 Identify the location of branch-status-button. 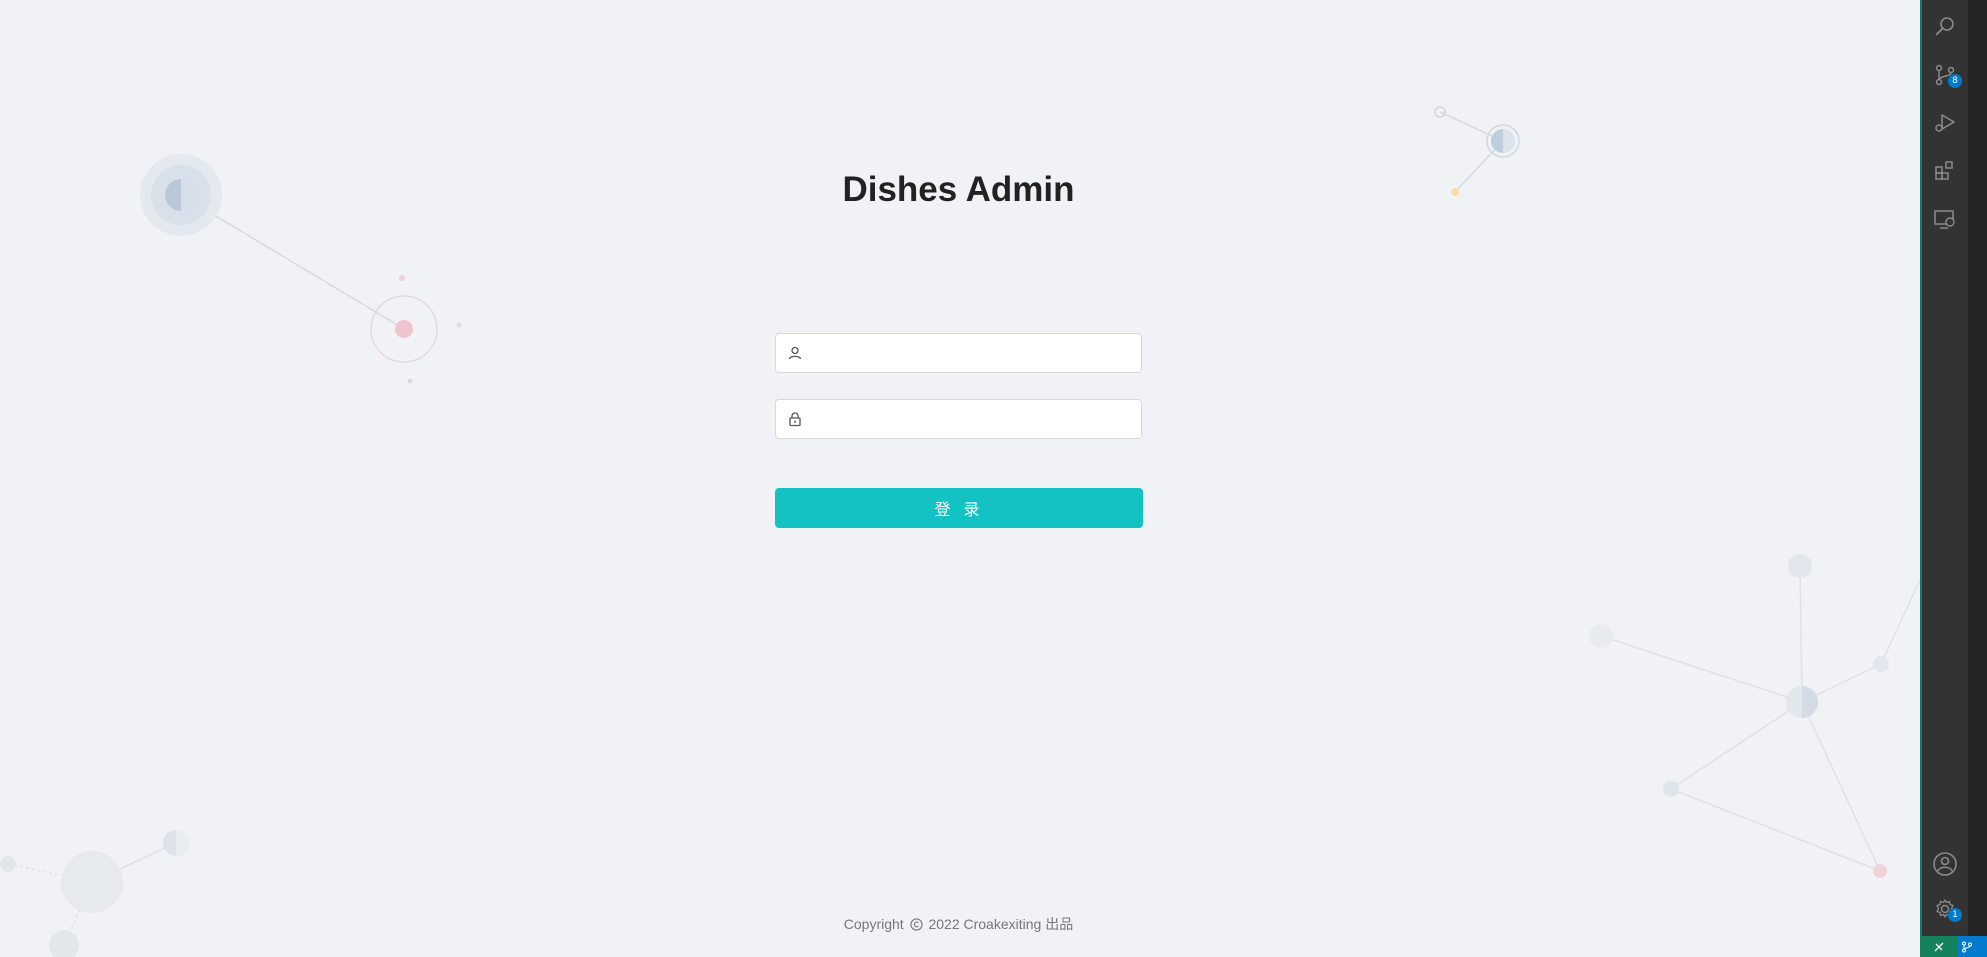
(1972, 946).